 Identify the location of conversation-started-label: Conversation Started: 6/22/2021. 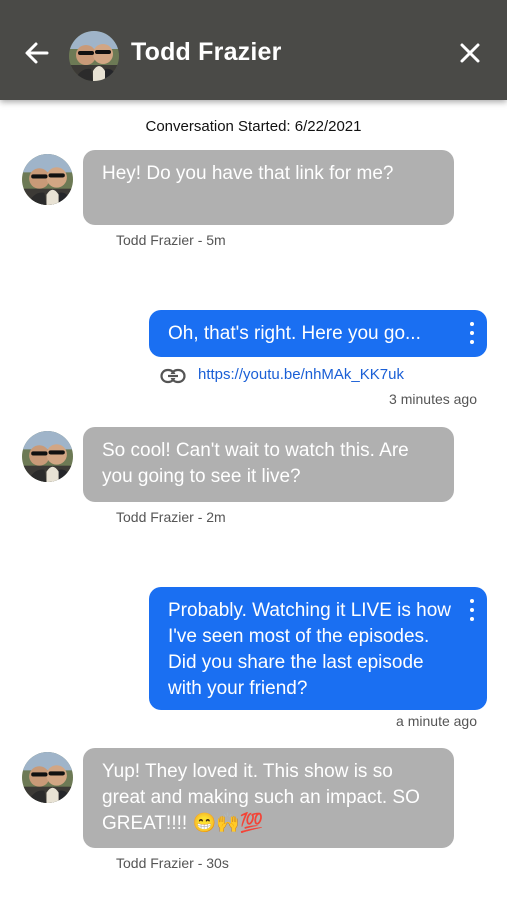
(253, 126).